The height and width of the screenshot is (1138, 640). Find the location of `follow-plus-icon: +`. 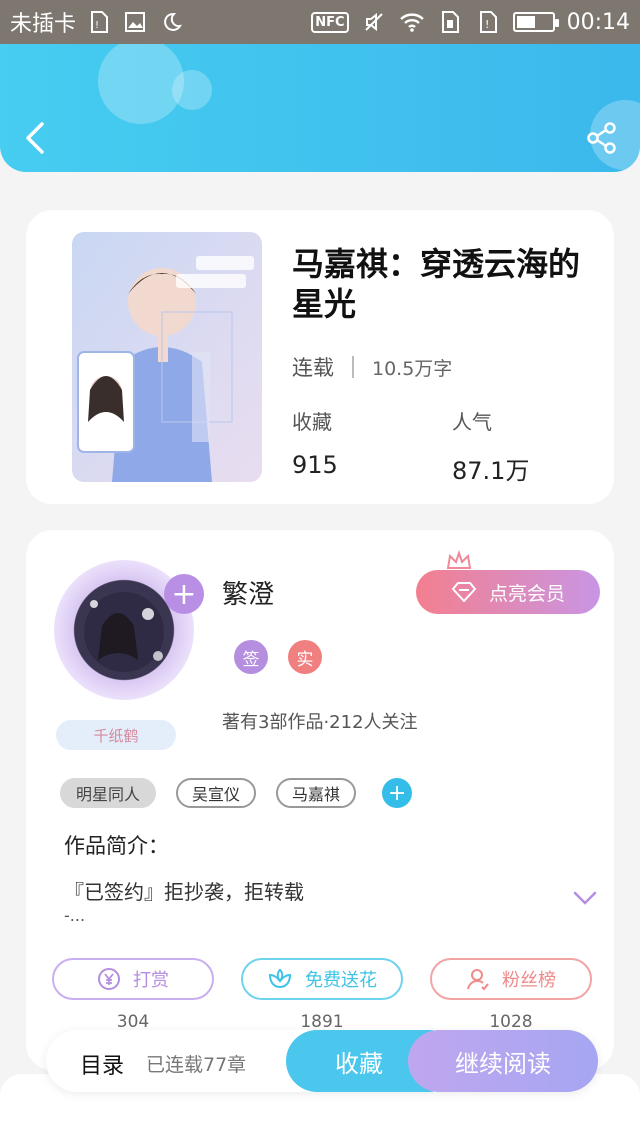

follow-plus-icon: + is located at coordinates (184, 594).